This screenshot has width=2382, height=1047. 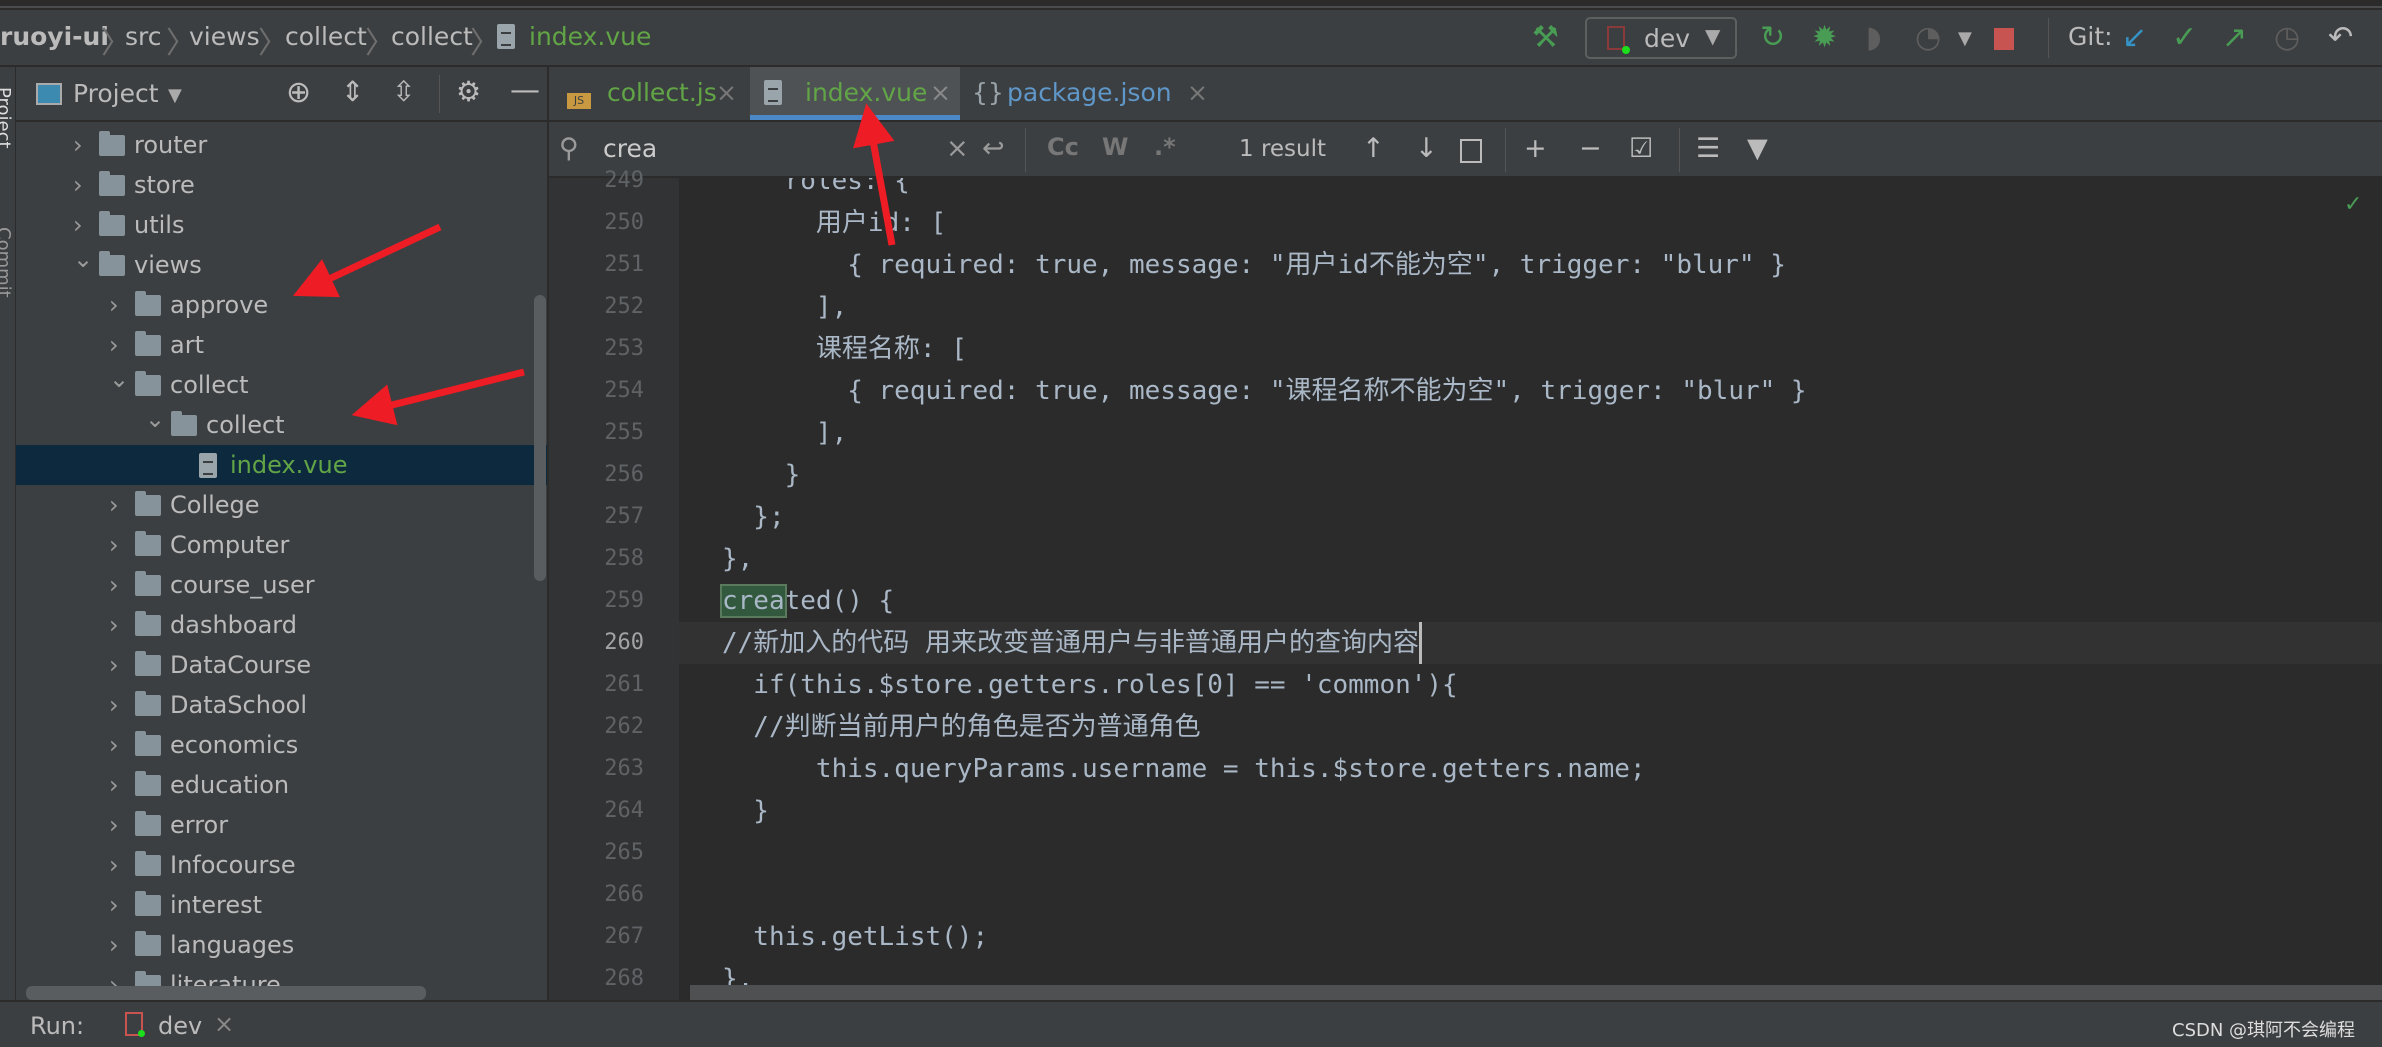 I want to click on tree-folder-item: › Infocourse, so click(x=281, y=865).